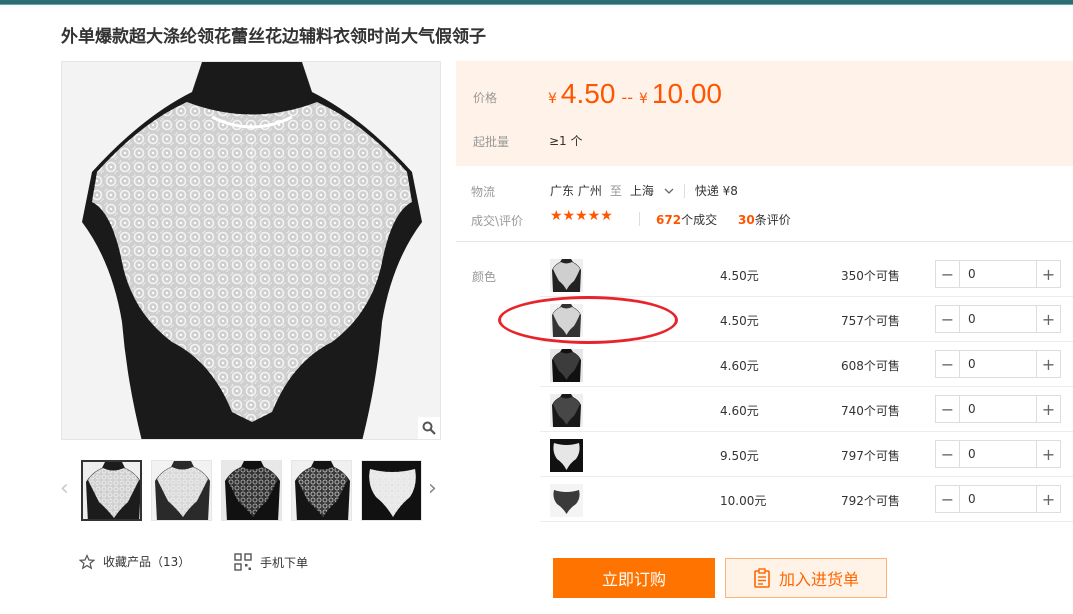 The width and height of the screenshot is (1073, 614). I want to click on reviews-count: 30条评价, so click(764, 219).